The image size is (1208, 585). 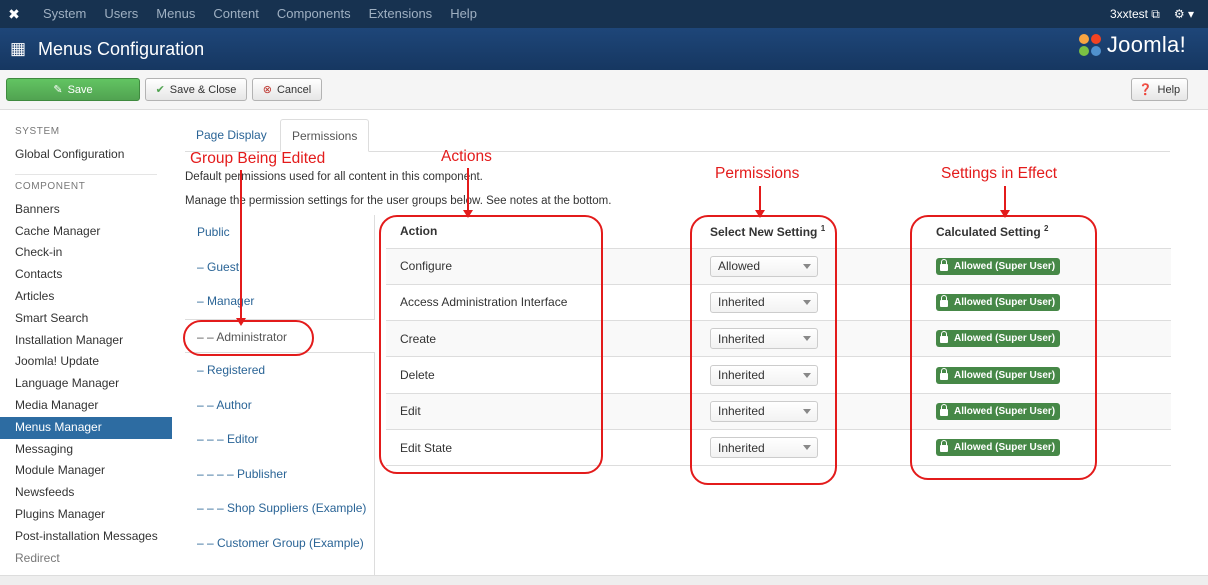 What do you see at coordinates (203, 89) in the screenshot?
I see `save-close-label: Save & Close` at bounding box center [203, 89].